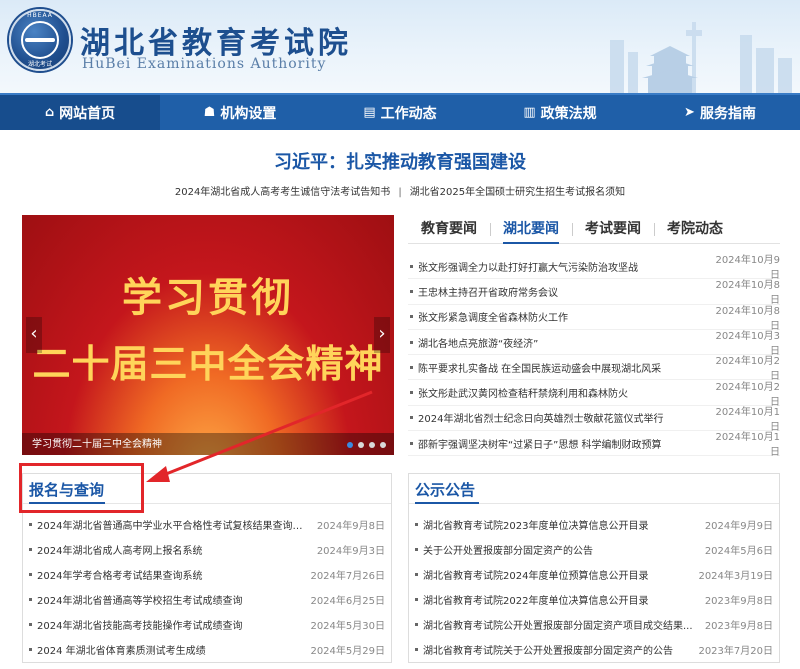 This screenshot has width=800, height=669. What do you see at coordinates (347, 626) in the screenshot?
I see `item-date: 2024年5月30日` at bounding box center [347, 626].